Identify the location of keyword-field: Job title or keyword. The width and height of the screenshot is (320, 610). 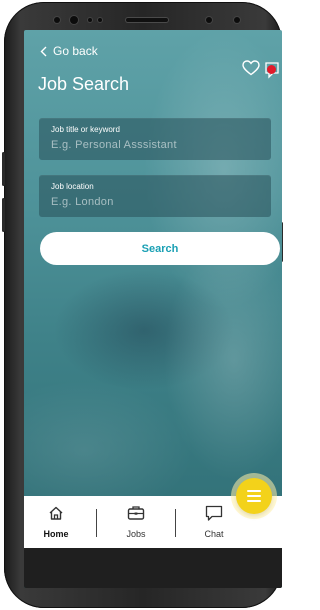
(155, 139).